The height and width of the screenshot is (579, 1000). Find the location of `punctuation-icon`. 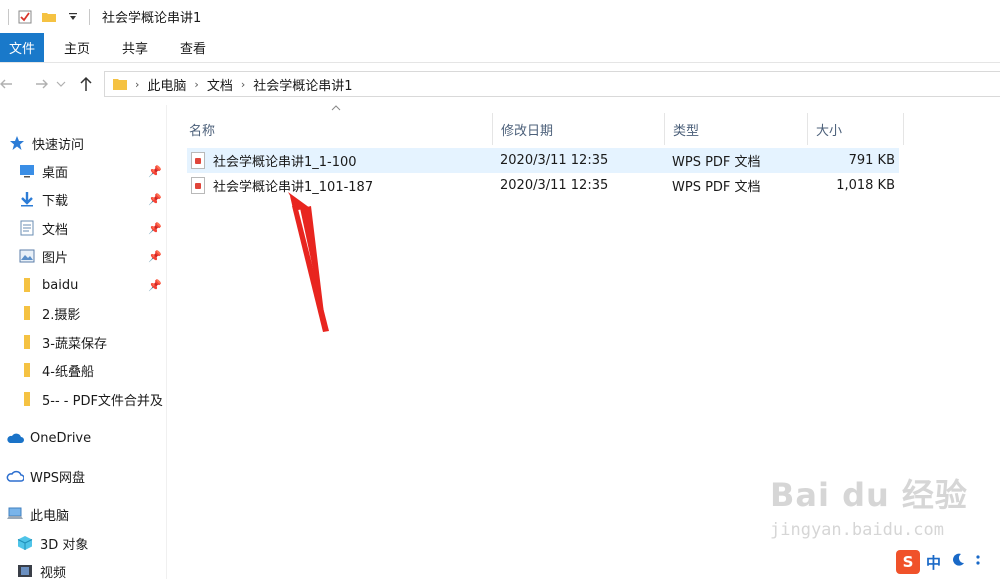

punctuation-icon is located at coordinates (980, 562).